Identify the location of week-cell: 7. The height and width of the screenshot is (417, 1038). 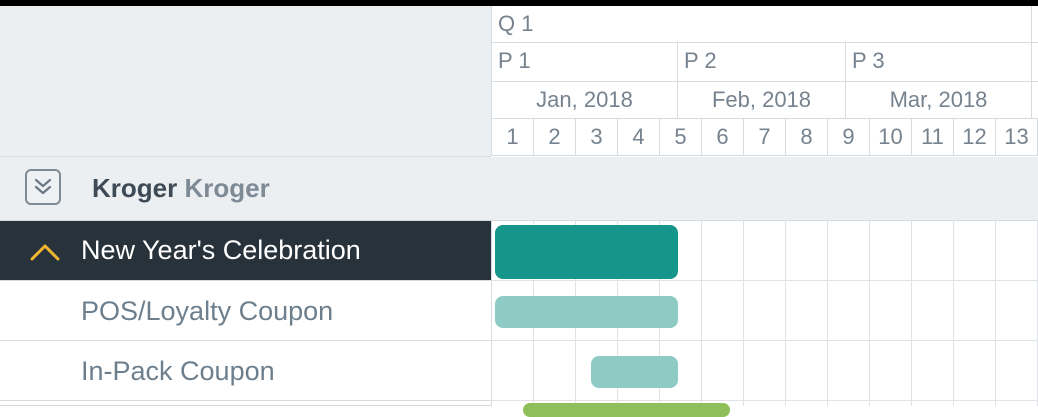
(765, 137).